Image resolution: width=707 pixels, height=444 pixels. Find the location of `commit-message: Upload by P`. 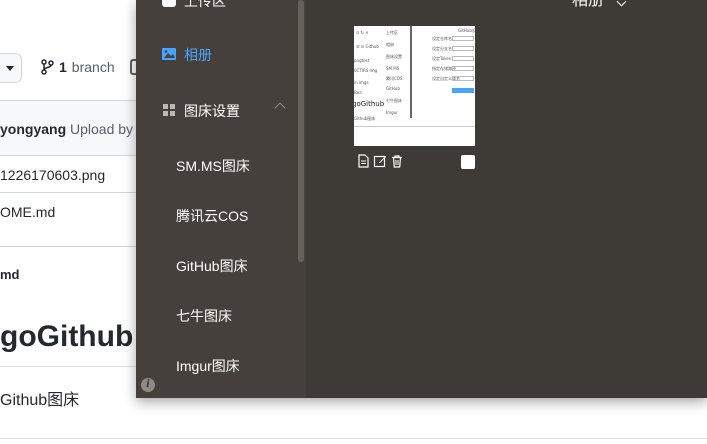

commit-message: Upload by P is located at coordinates (108, 129).